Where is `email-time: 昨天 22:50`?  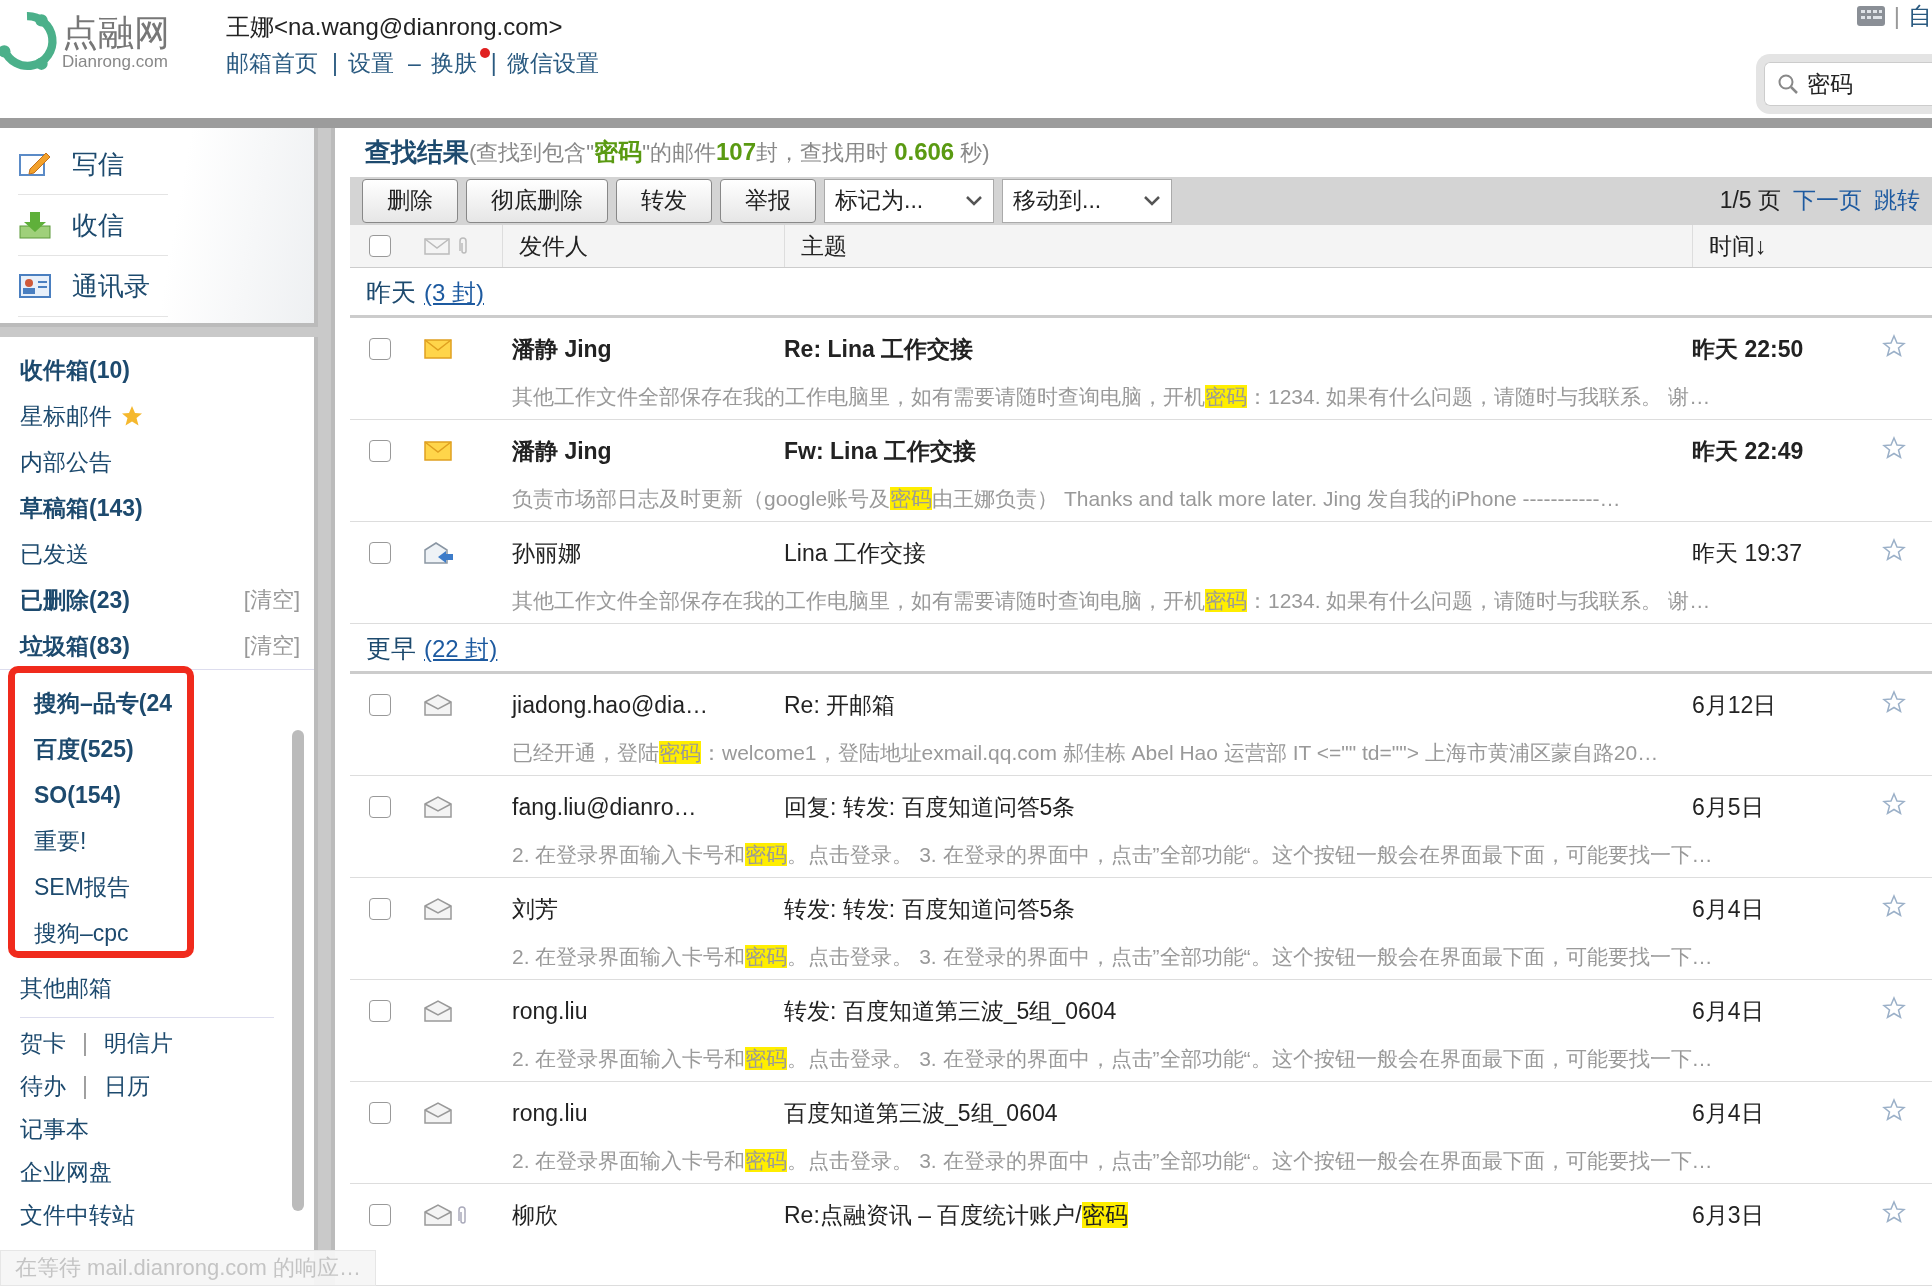 email-time: 昨天 22:50 is located at coordinates (1748, 349).